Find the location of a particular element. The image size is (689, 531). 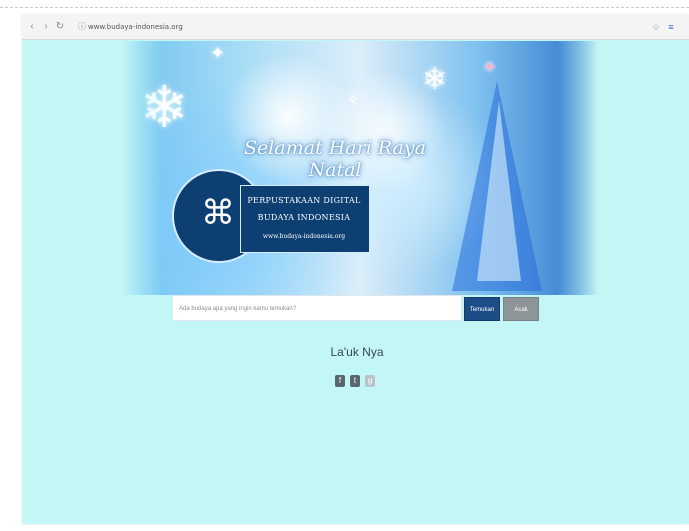

banner-fade-right is located at coordinates (578, 168).